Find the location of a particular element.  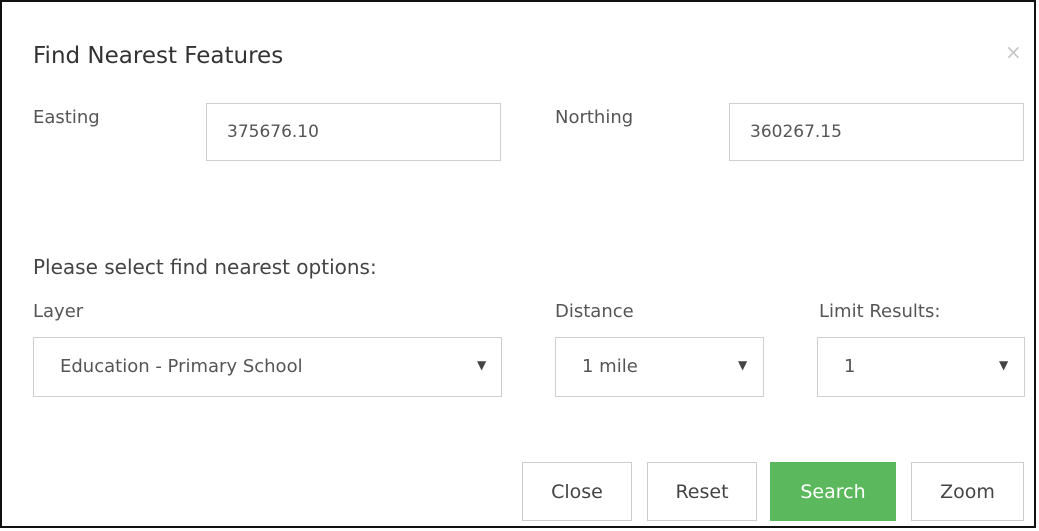

search-button: Search is located at coordinates (833, 491).